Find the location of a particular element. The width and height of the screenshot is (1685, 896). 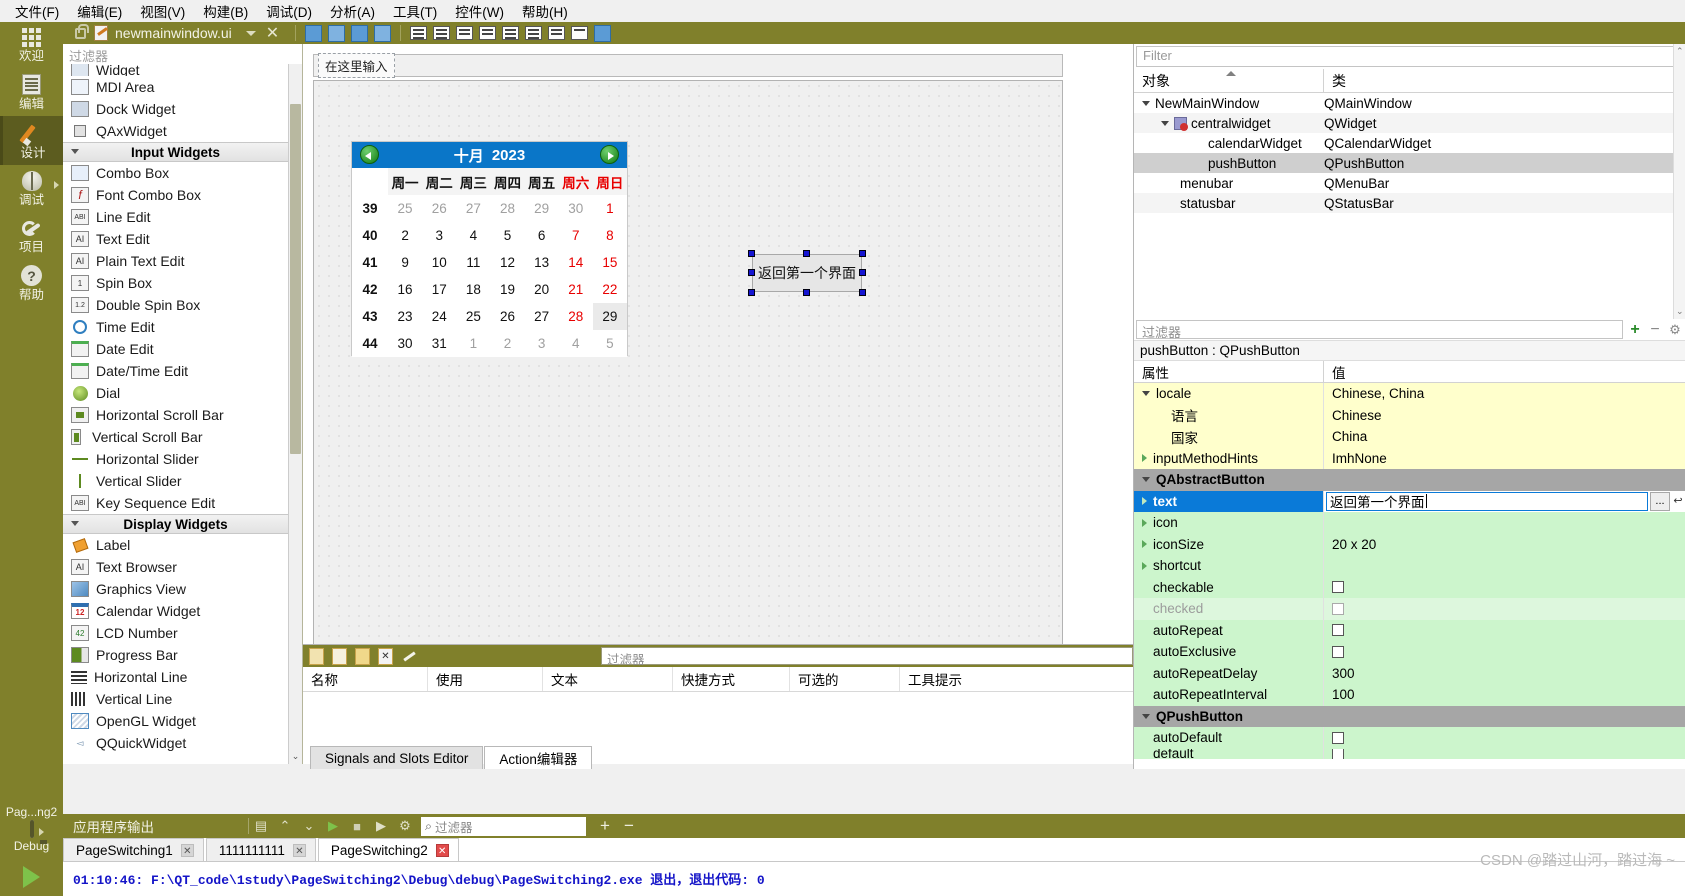

widget-item-vertical-line: Vertical Line is located at coordinates (175, 699).